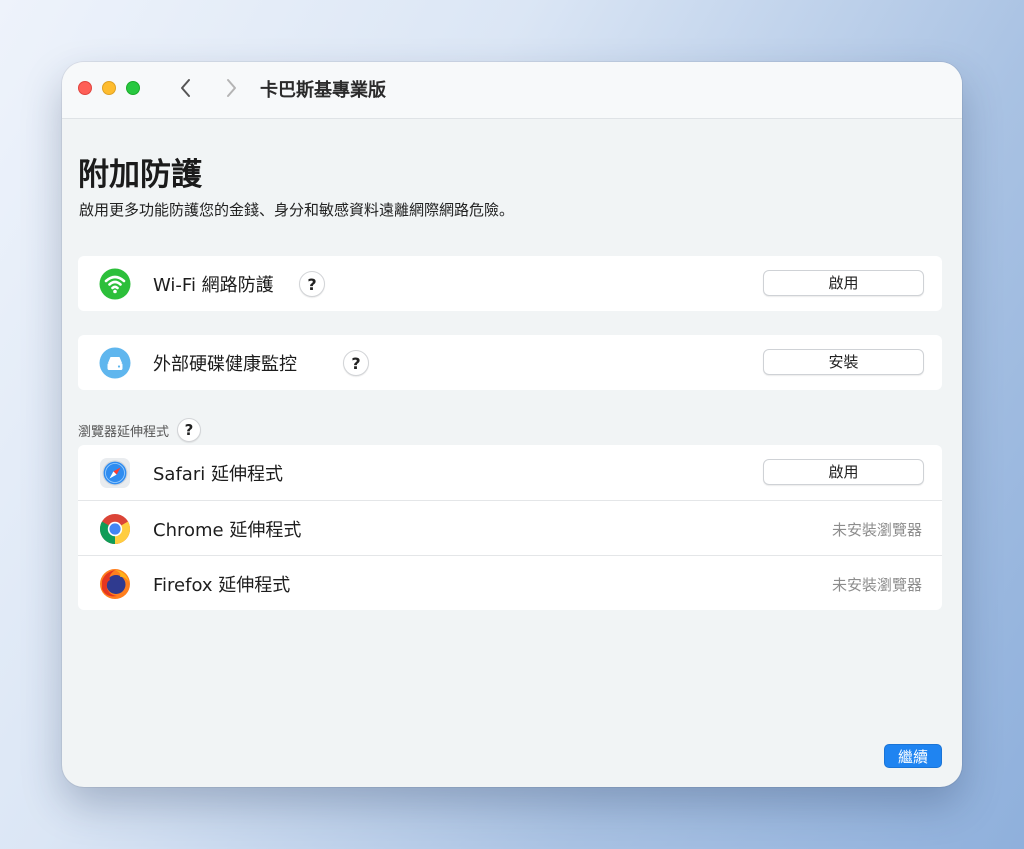 This screenshot has height=849, width=1024. Describe the element at coordinates (222, 585) in the screenshot. I see `firefox-extension-label: Firefox 延伸程式` at that location.